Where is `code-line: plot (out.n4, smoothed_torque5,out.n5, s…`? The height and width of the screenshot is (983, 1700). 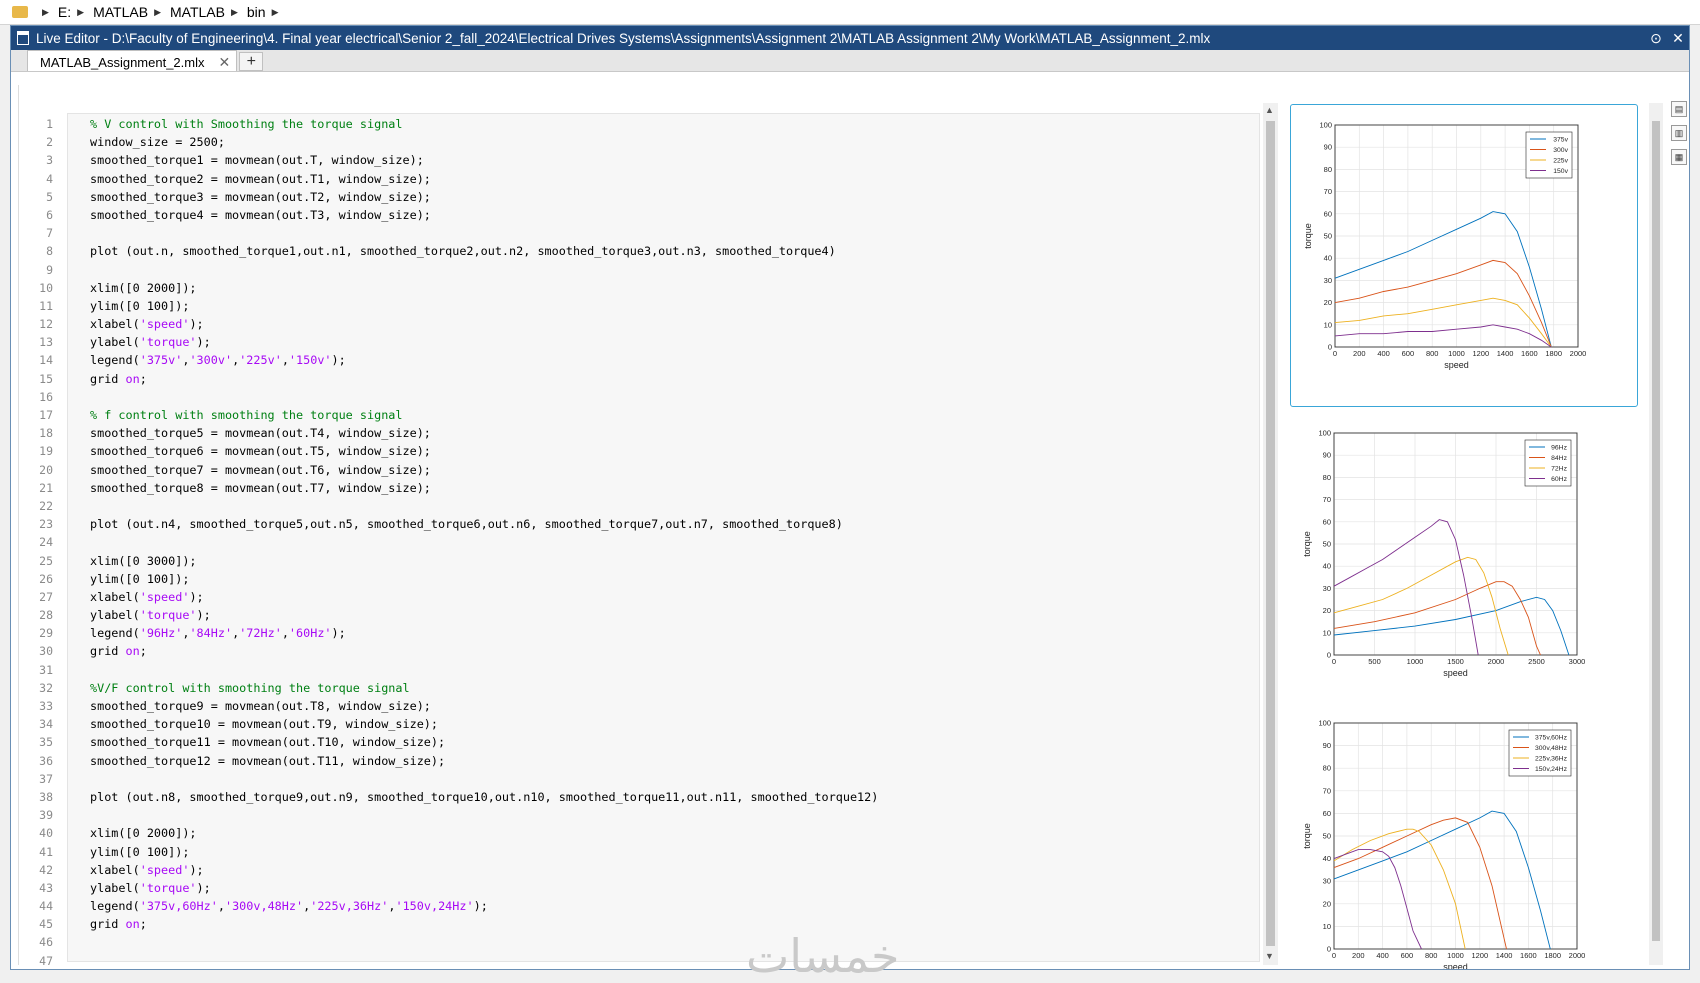 code-line: plot (out.n4, smoothed_torque5,out.n5, s… is located at coordinates (484, 524).